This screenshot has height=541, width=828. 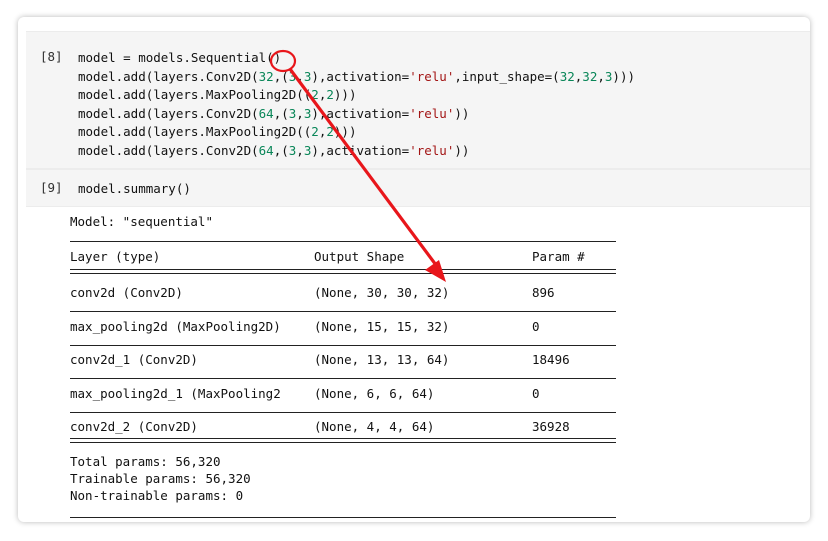 What do you see at coordinates (180, 57) in the screenshot?
I see `code-token: model = models.Sequential()` at bounding box center [180, 57].